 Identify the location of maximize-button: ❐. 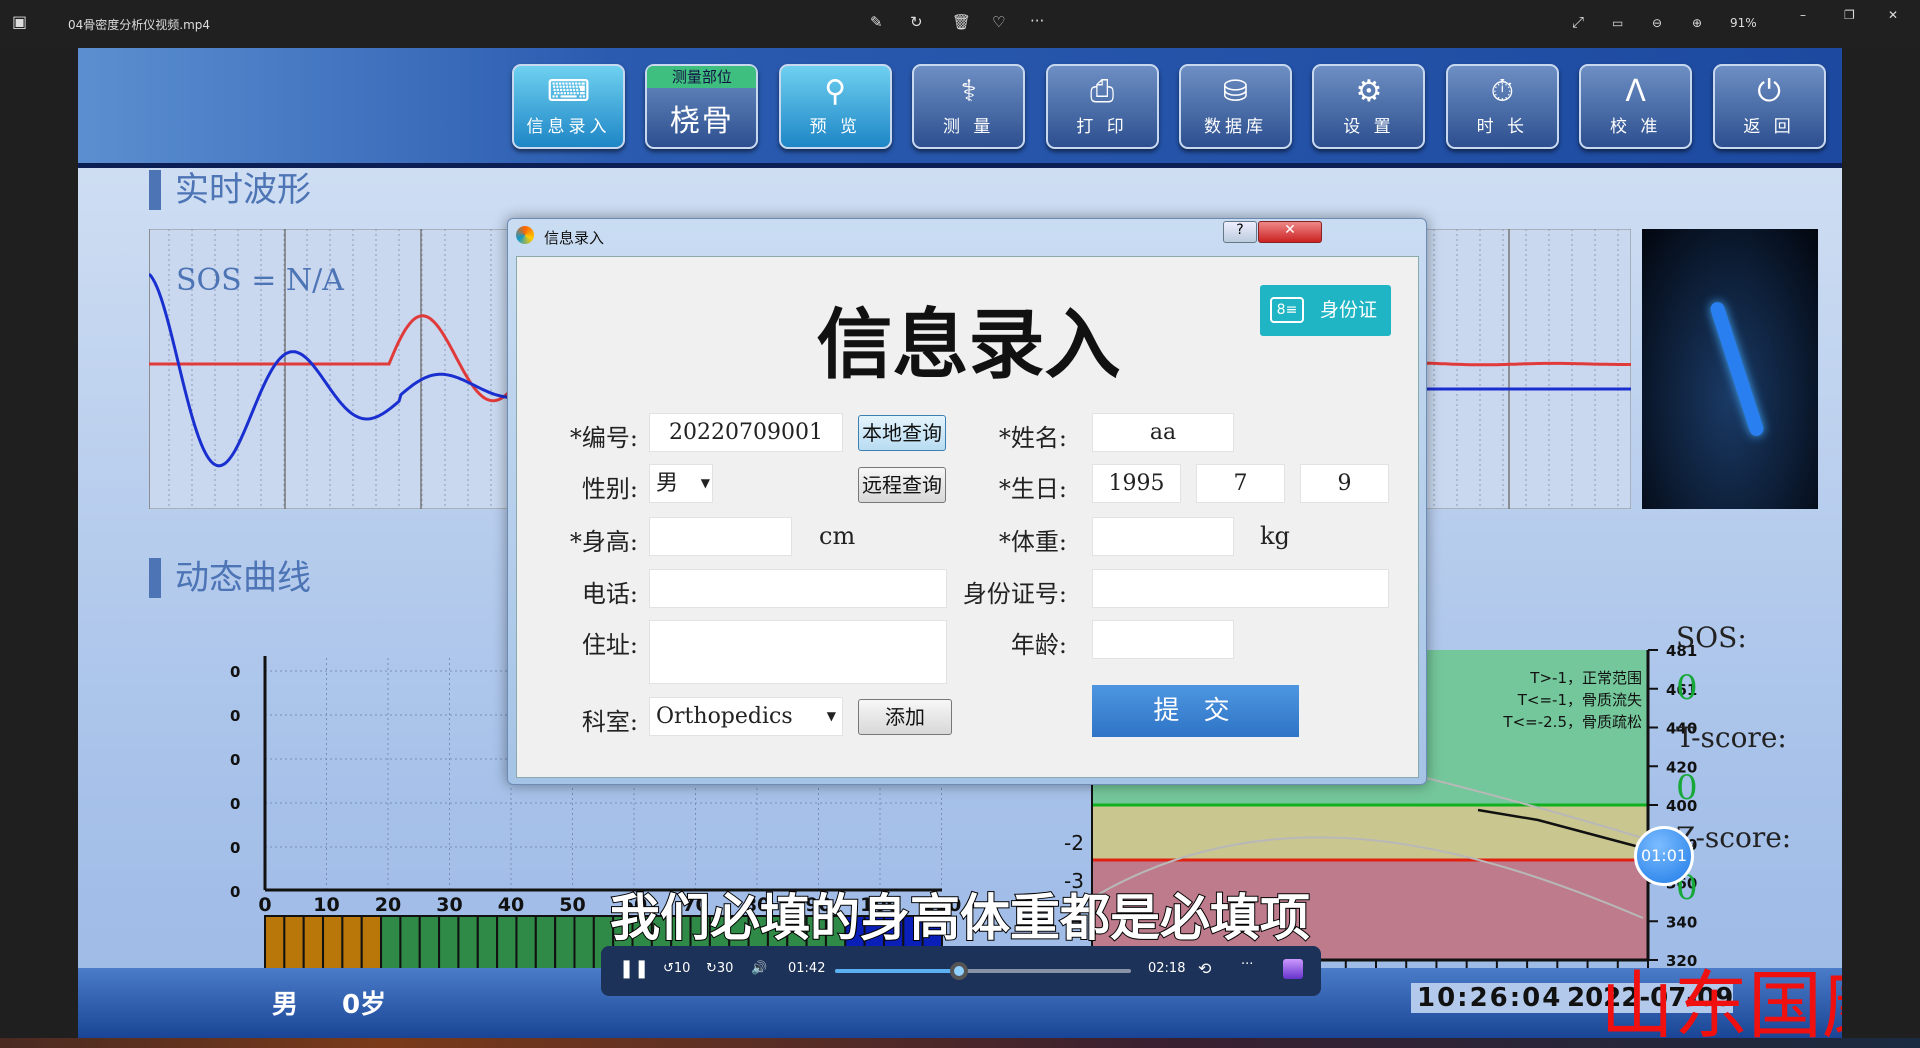
(1849, 15).